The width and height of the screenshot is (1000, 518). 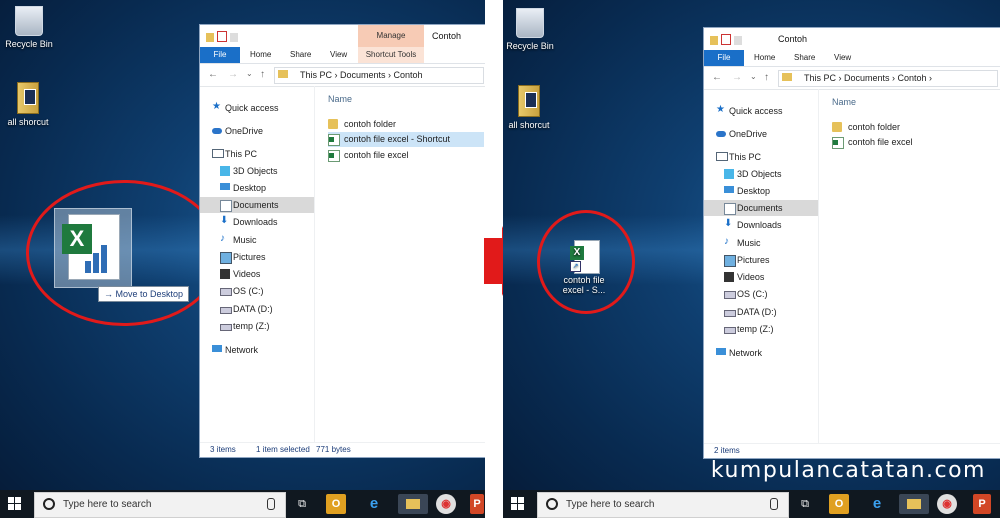 I want to click on address-bar: ← → ⌄ ↑ This PC › Documents › Contoh ›, so click(x=852, y=78).